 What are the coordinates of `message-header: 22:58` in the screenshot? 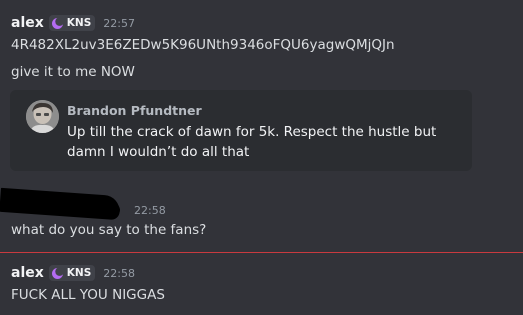 It's located at (146, 210).